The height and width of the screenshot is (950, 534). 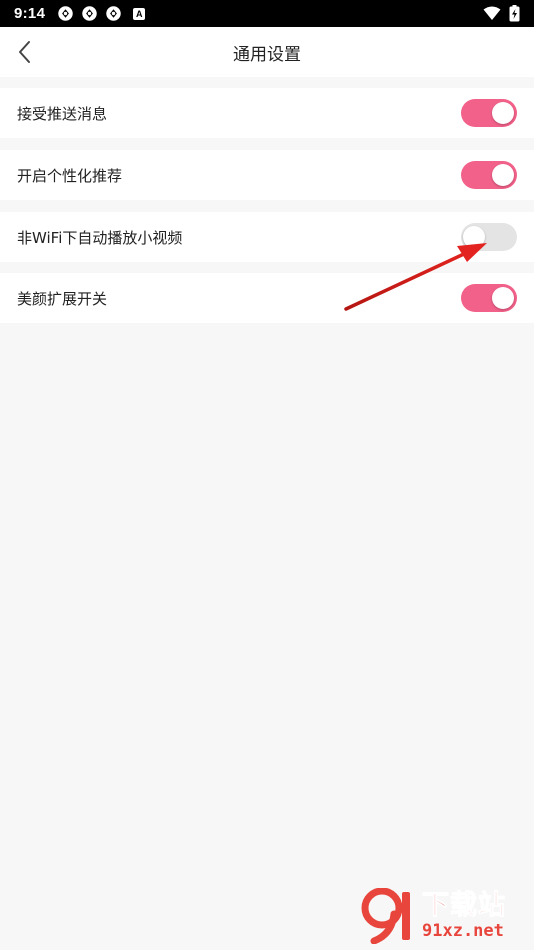 I want to click on wifi-icon, so click(x=492, y=13).